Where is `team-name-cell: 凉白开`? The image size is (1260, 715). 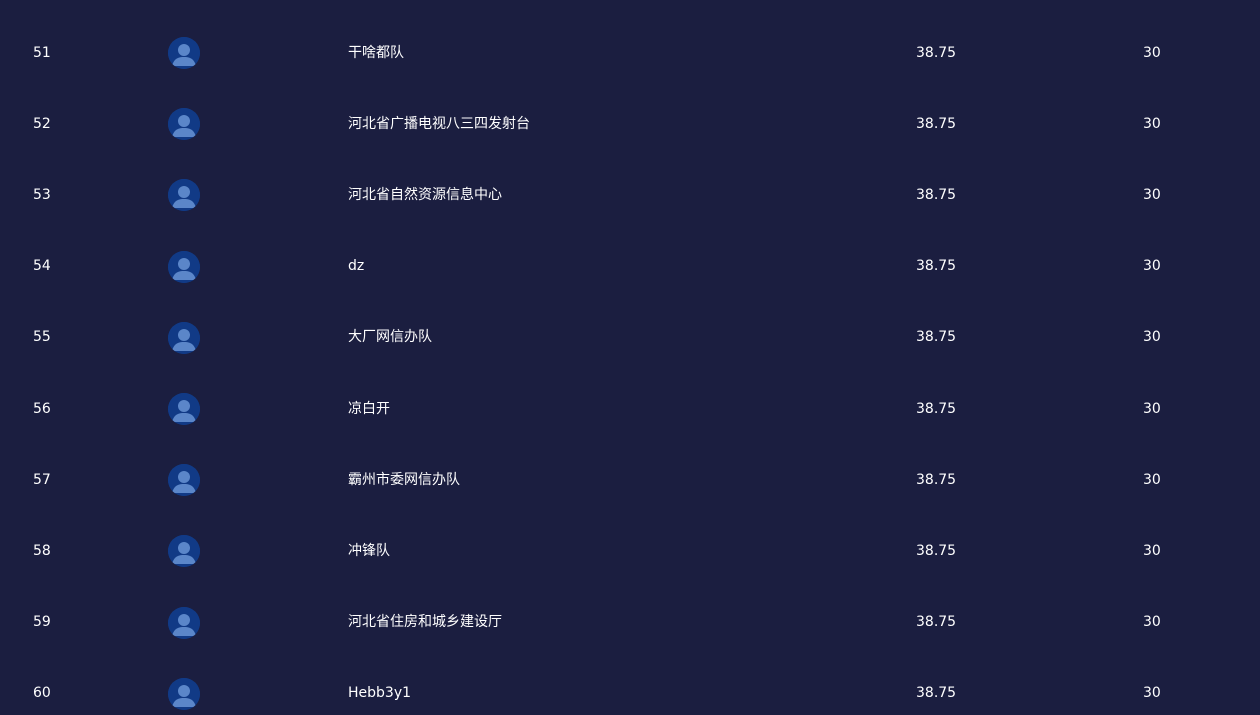
team-name-cell: 凉白开 is located at coordinates (369, 409).